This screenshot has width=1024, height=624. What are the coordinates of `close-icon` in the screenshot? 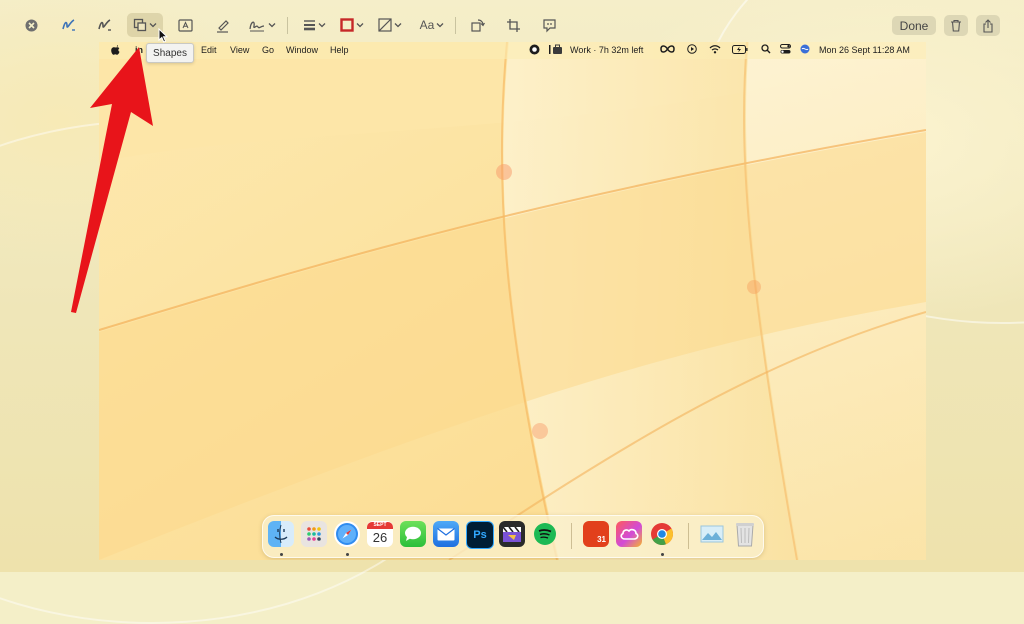 It's located at (31, 25).